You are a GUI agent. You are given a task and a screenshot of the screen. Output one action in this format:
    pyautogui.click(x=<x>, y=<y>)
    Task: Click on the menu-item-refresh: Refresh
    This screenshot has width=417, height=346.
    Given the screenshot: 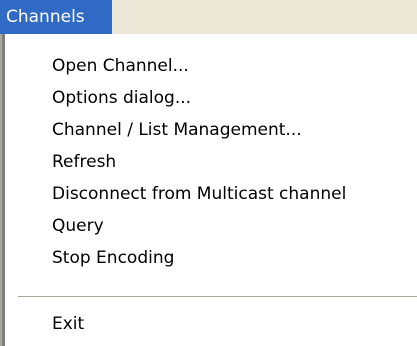 What is the action you would take?
    pyautogui.click(x=209, y=162)
    